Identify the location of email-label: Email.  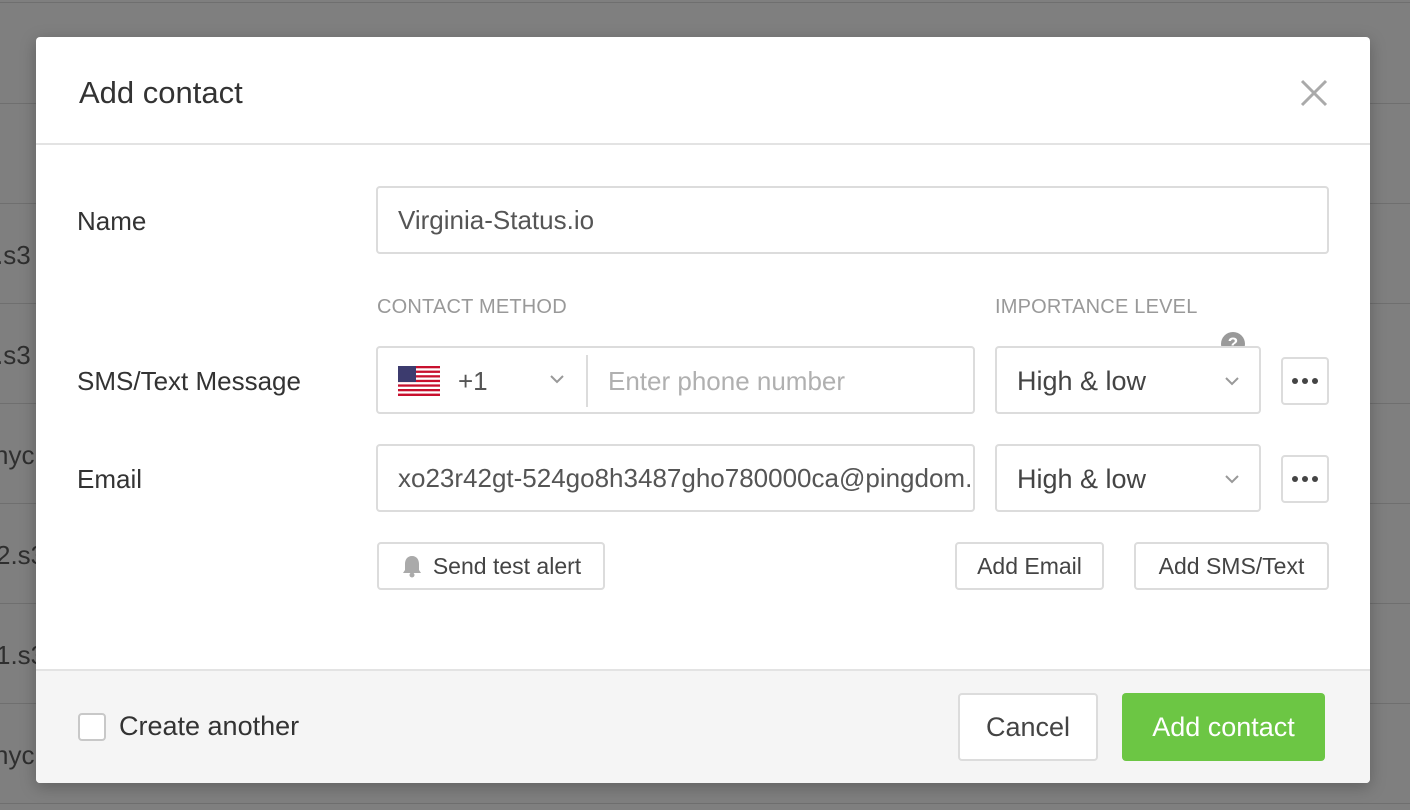
(110, 479).